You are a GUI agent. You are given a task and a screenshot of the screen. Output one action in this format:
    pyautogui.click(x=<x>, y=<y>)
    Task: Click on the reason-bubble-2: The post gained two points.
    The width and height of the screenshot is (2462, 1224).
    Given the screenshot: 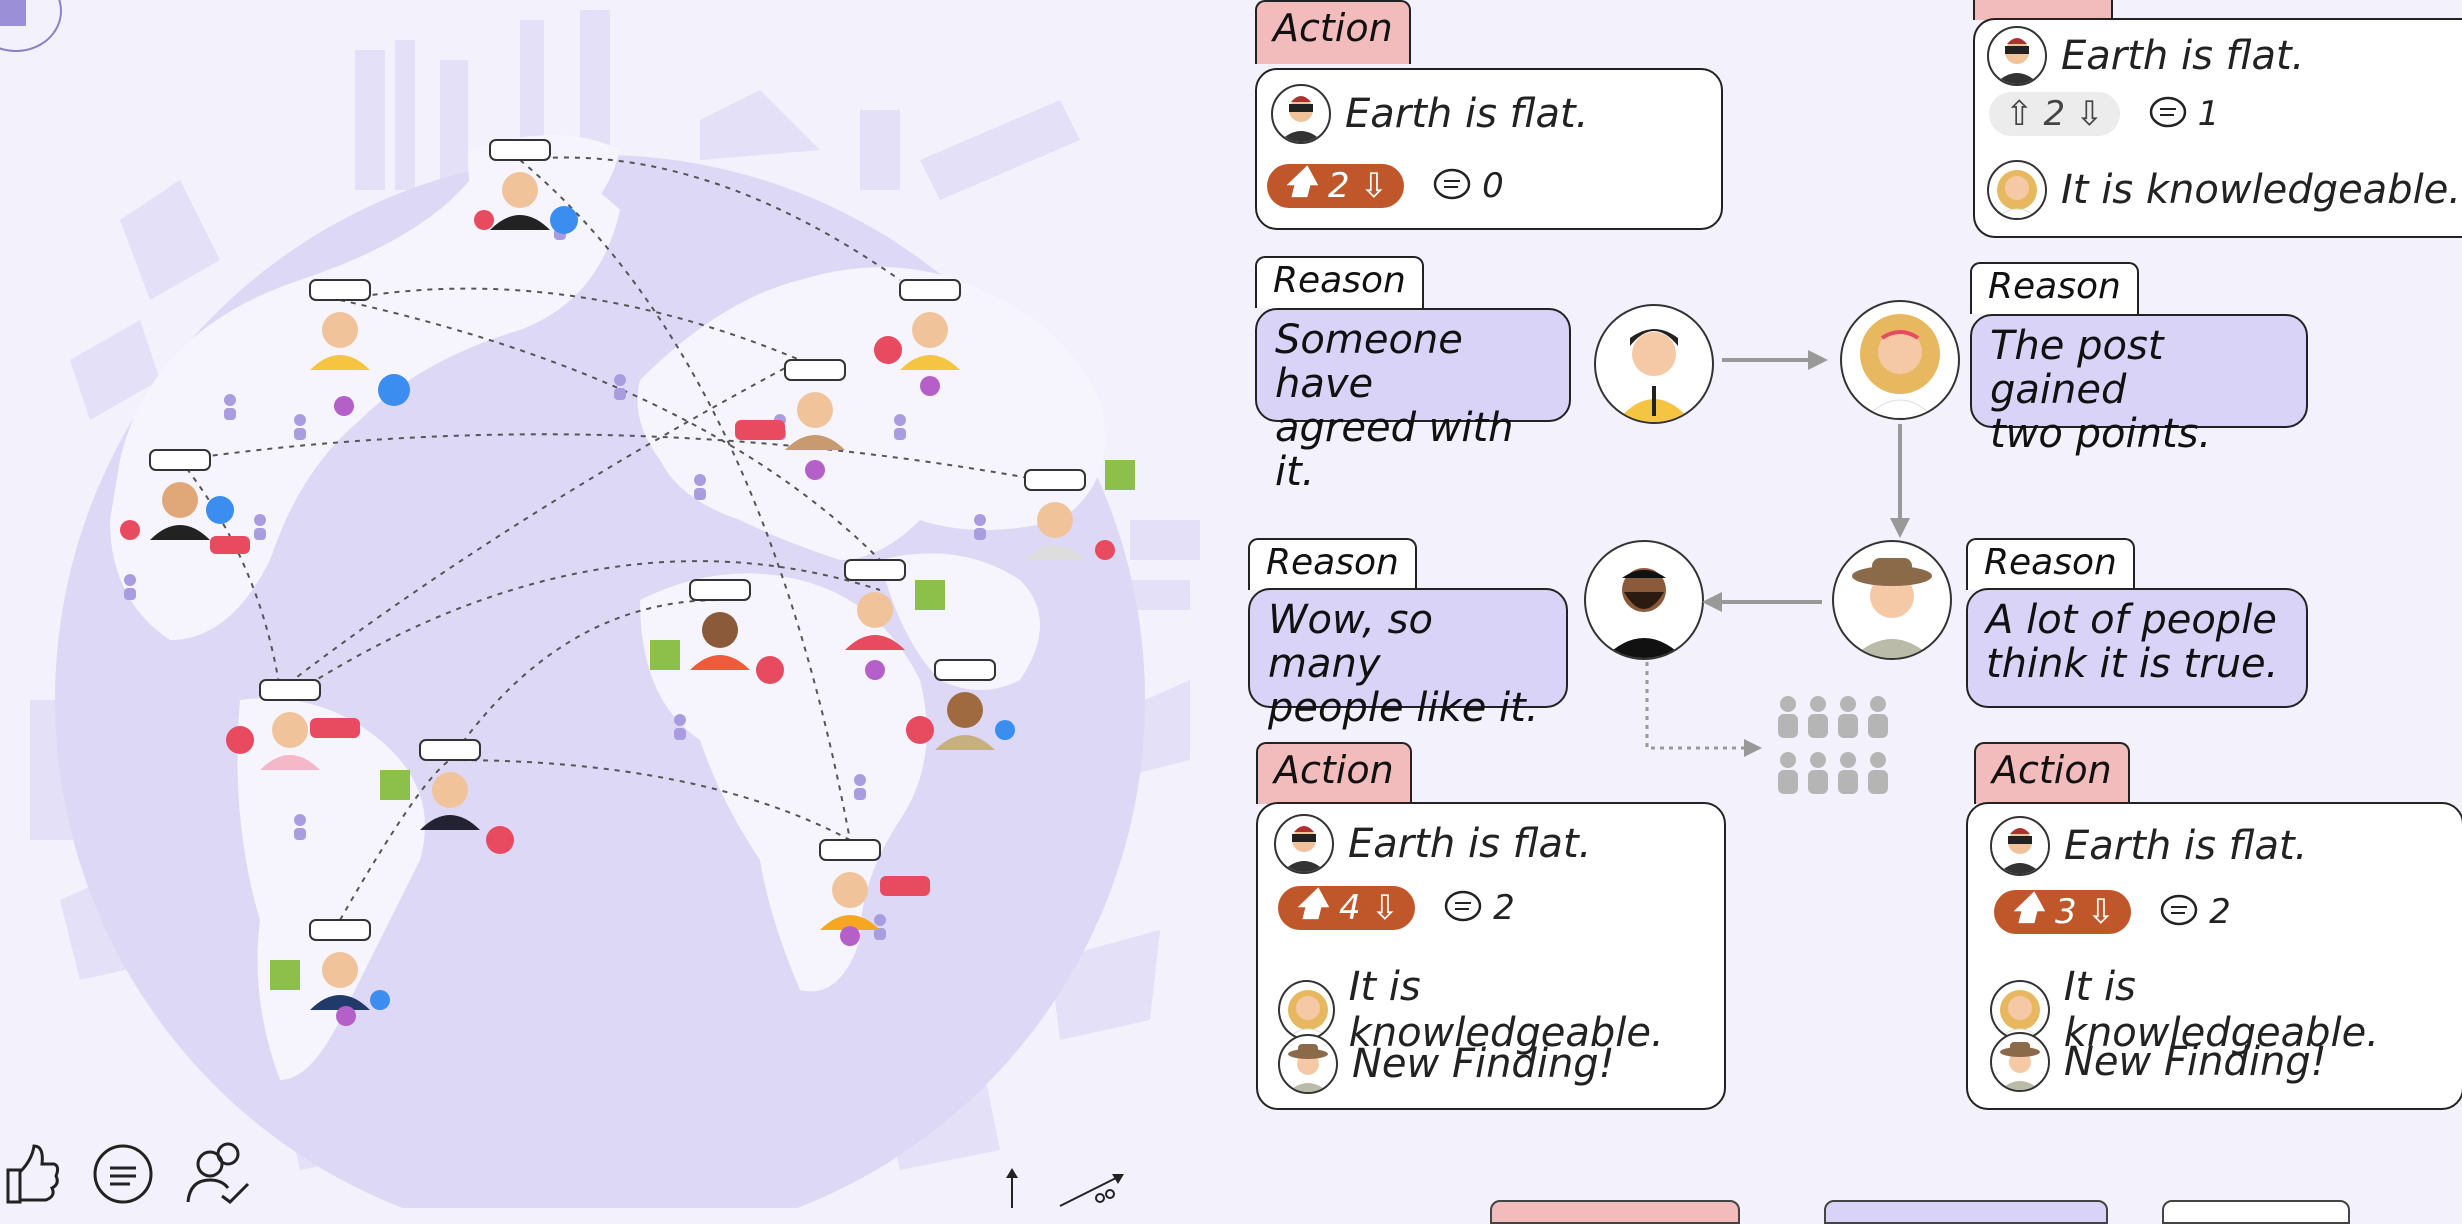 What is the action you would take?
    pyautogui.click(x=2139, y=385)
    